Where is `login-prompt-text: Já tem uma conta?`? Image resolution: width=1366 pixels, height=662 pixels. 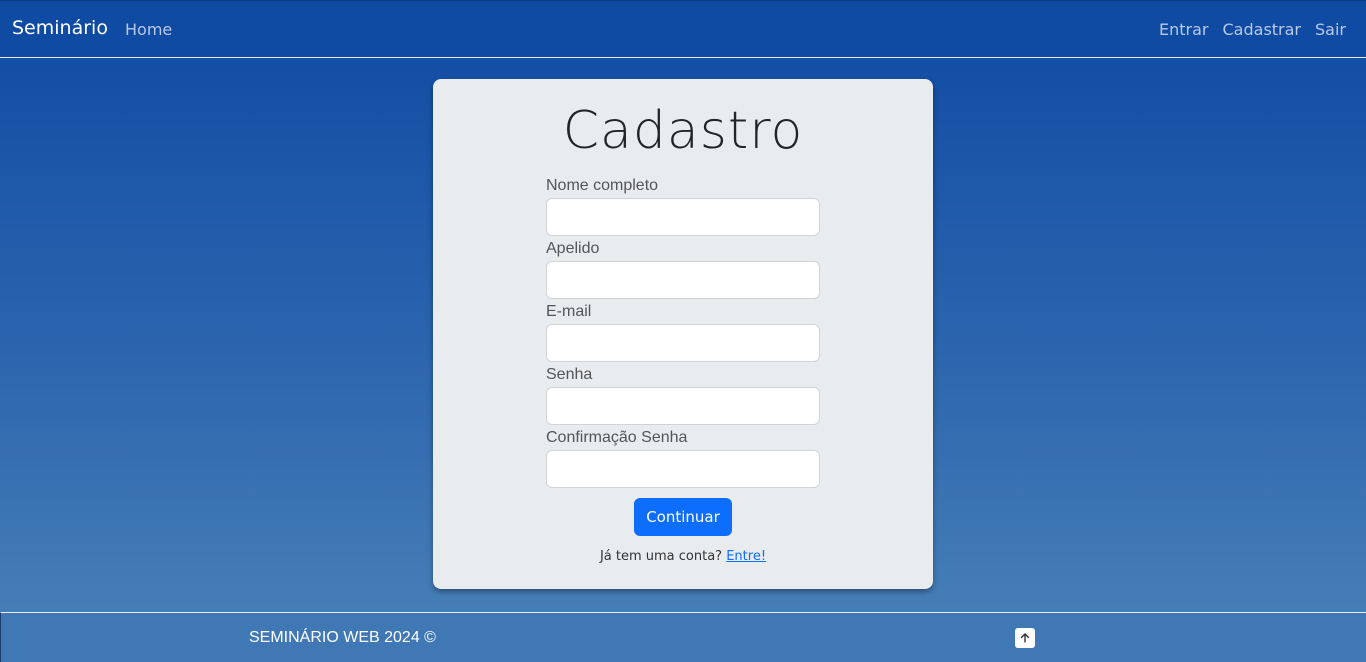
login-prompt-text: Já tem uma conta? is located at coordinates (661, 556).